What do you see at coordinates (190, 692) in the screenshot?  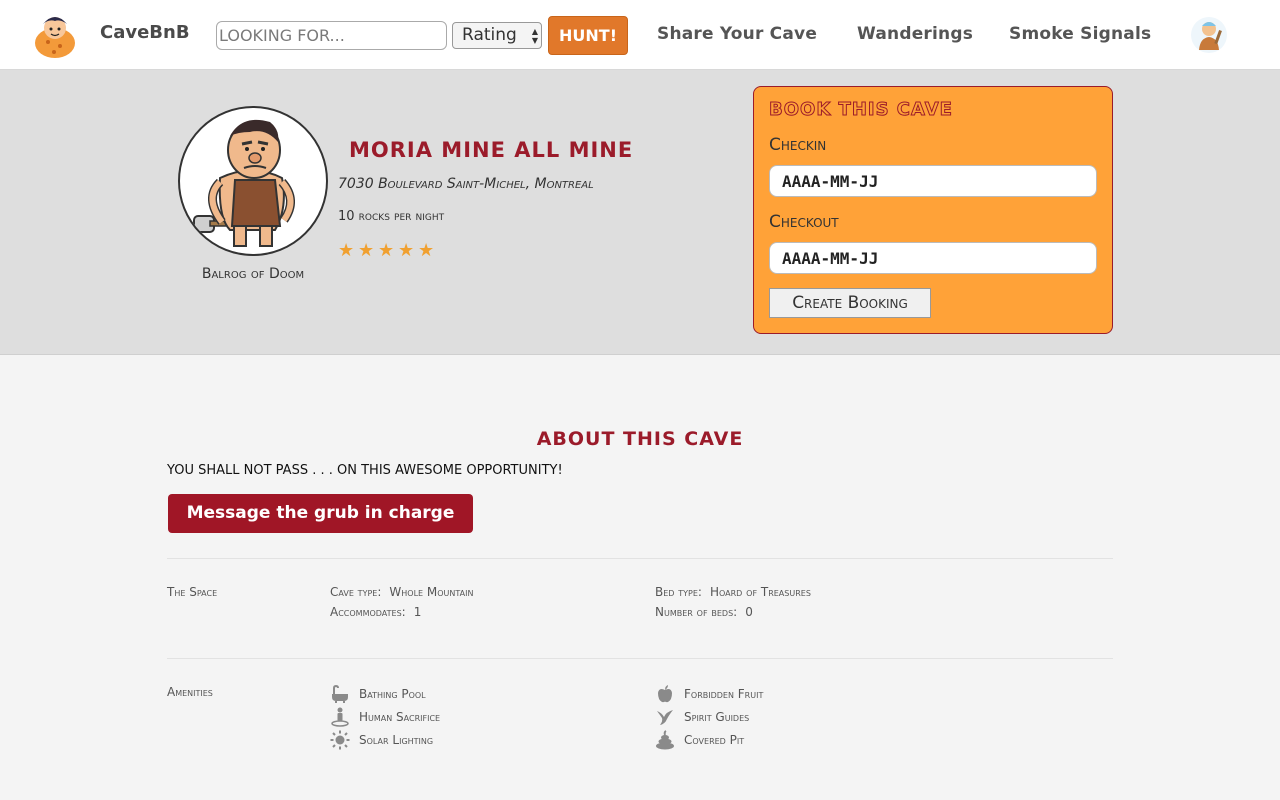 I see `amenities-section-label: Amenities` at bounding box center [190, 692].